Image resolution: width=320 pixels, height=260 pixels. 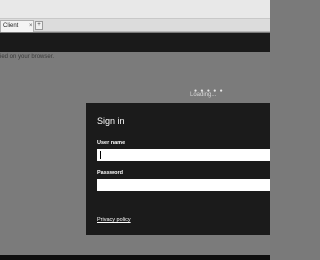 I want to click on browser-notice: ied on your browser., so click(x=27, y=57).